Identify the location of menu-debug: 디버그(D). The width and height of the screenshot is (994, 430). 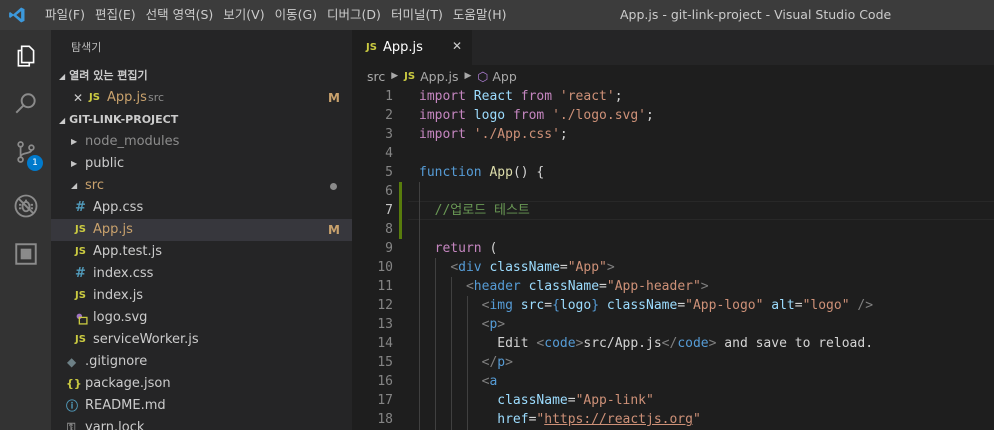
(354, 15).